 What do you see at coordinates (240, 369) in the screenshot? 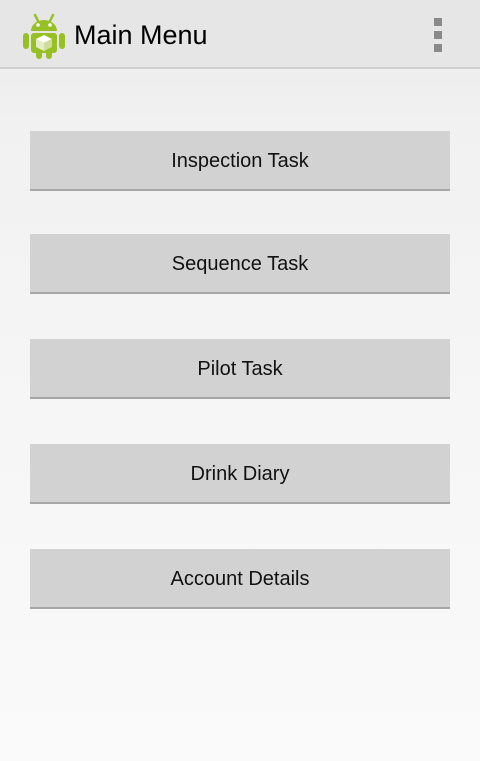
I see `pilot-task-button: Pilot Task` at bounding box center [240, 369].